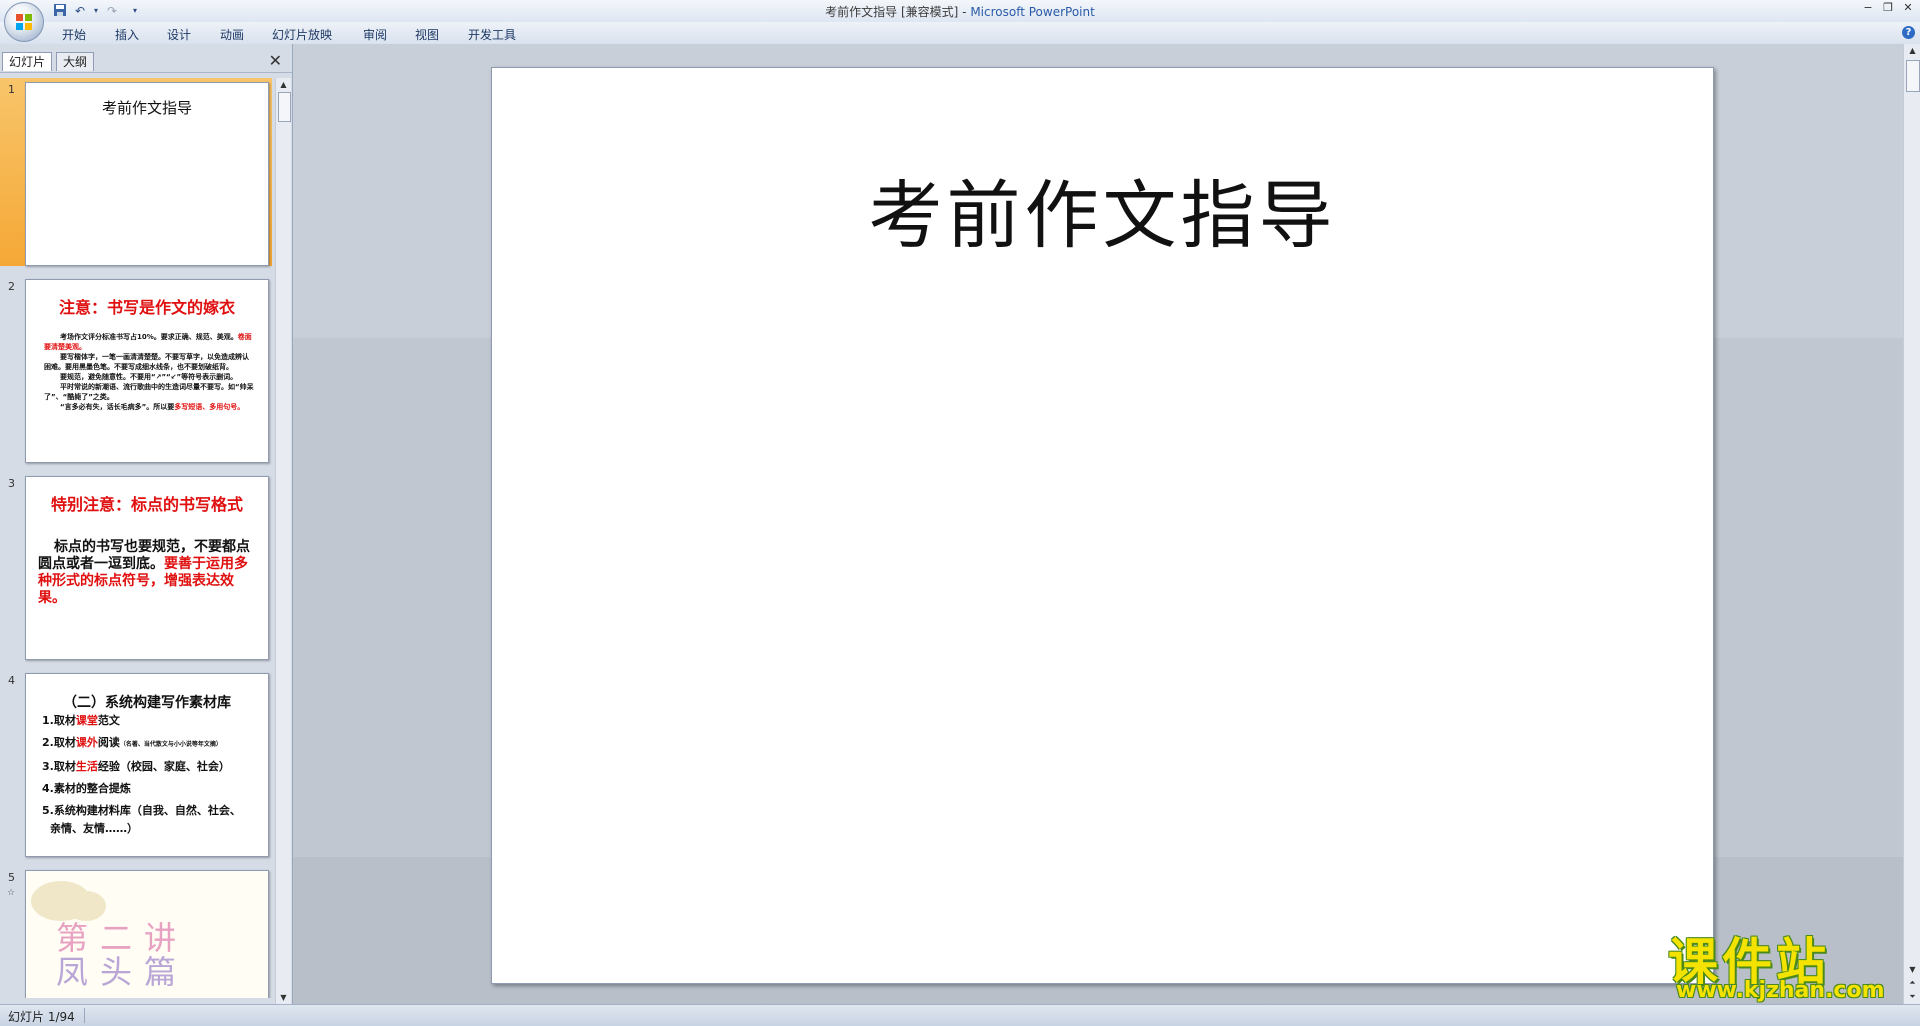  I want to click on list-item: 1.取材课堂范文, so click(81, 720).